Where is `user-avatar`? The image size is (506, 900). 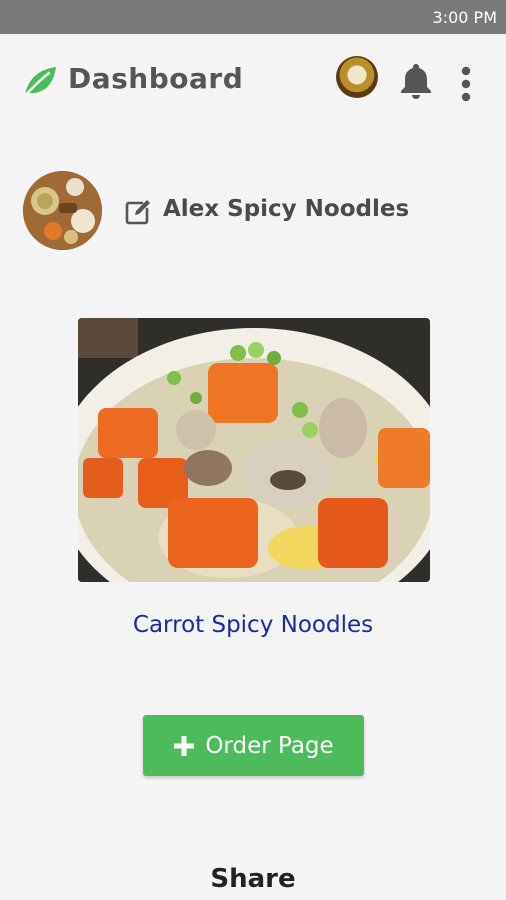 user-avatar is located at coordinates (357, 77).